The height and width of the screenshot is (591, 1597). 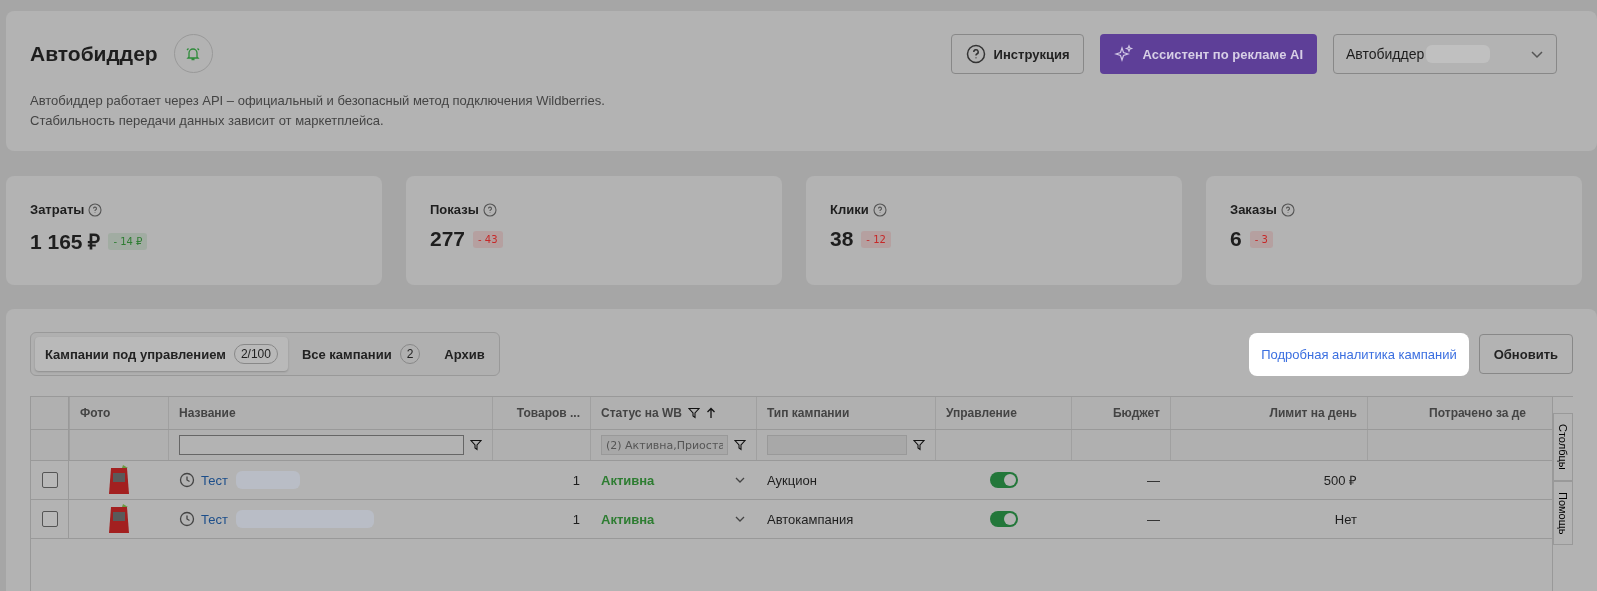 What do you see at coordinates (128, 241) in the screenshot?
I see `delta-badge: - 14 ₽` at bounding box center [128, 241].